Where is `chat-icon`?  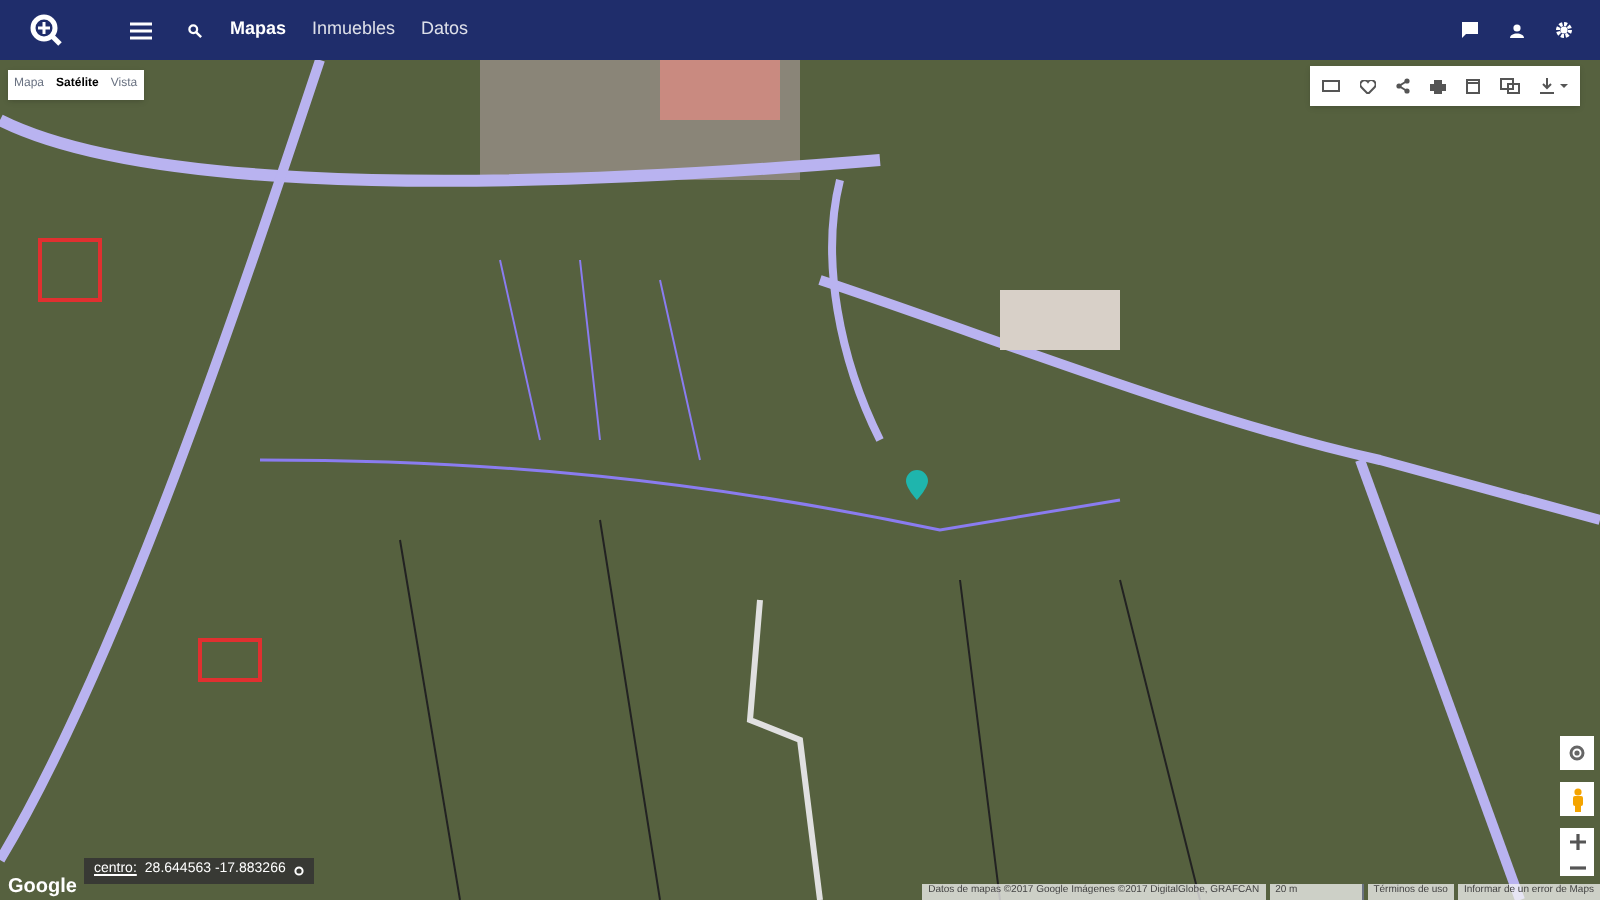
chat-icon is located at coordinates (1470, 30).